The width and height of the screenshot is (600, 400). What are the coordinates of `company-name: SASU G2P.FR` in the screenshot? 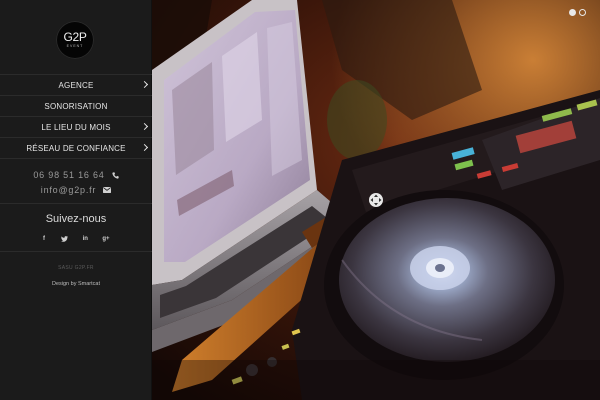 It's located at (76, 268).